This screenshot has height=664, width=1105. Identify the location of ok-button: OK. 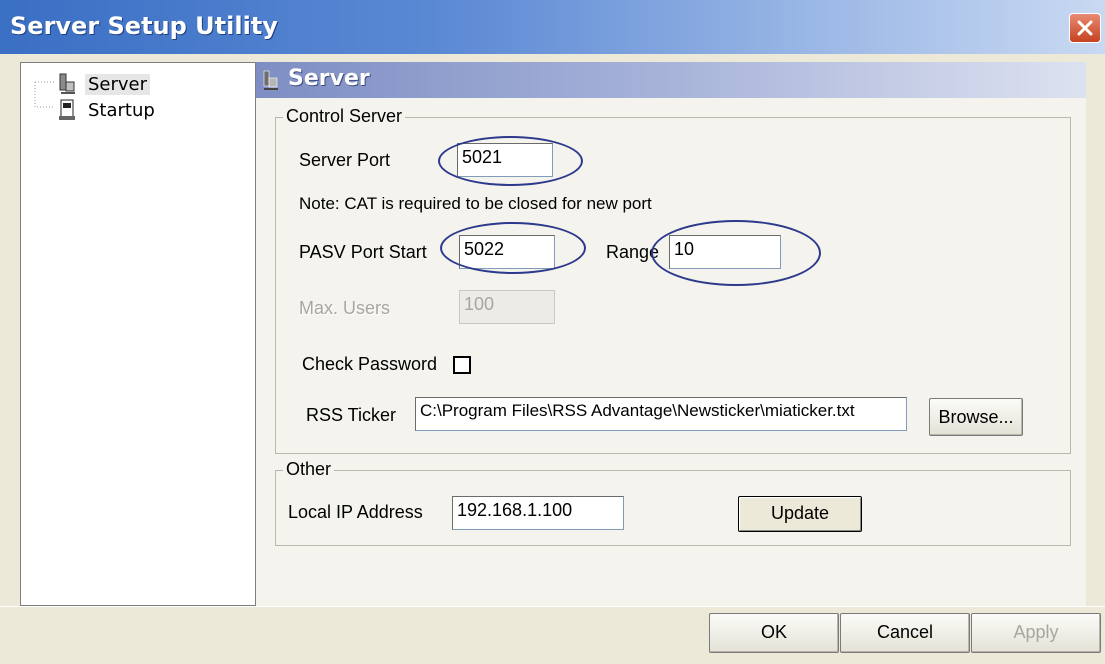
(774, 633).